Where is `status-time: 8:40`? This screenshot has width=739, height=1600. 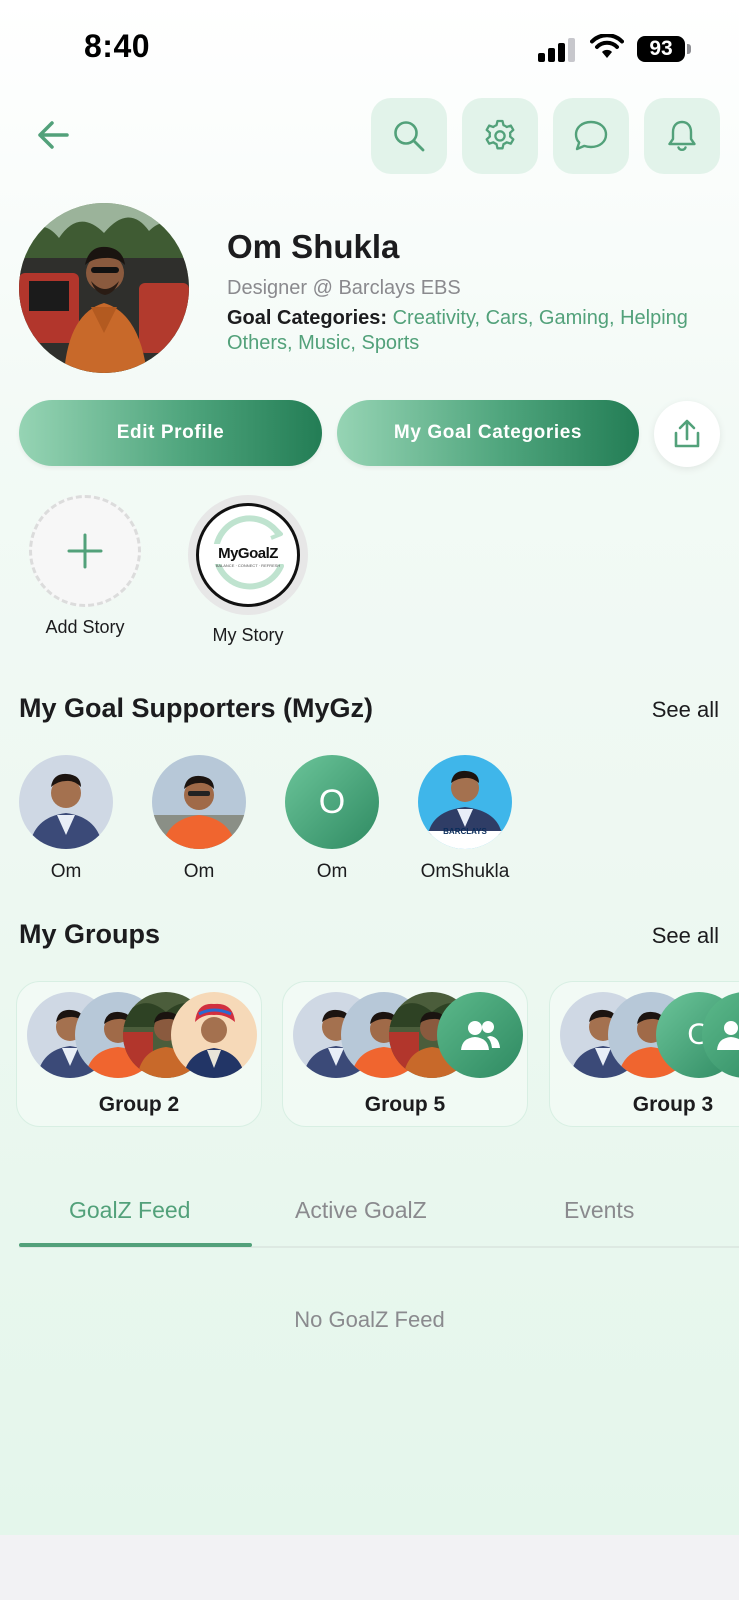
status-time: 8:40 is located at coordinates (117, 46).